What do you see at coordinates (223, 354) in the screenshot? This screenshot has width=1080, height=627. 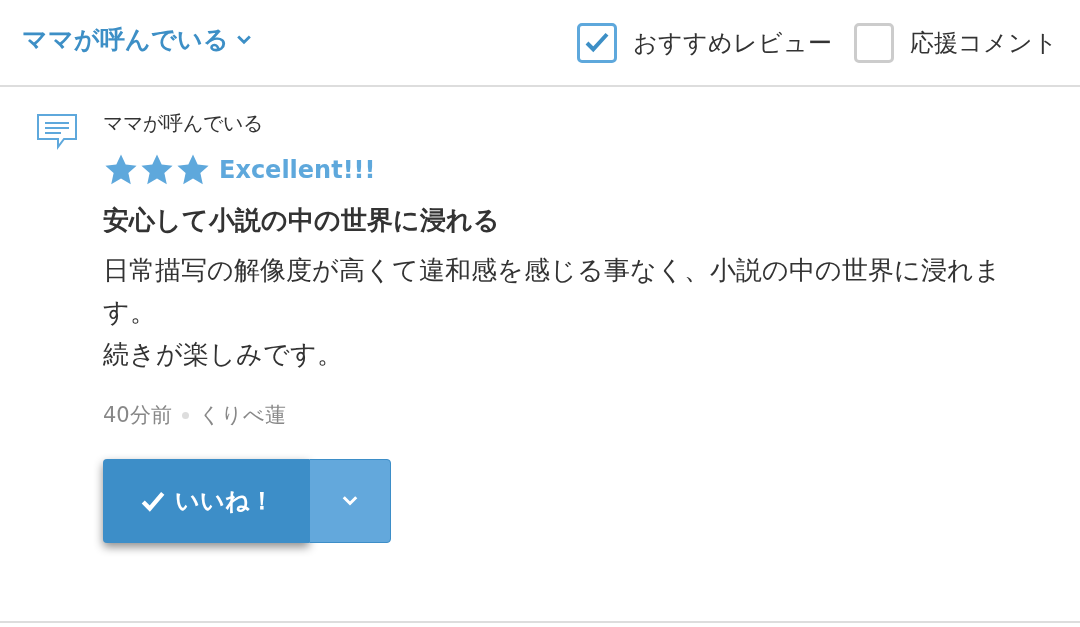 I see `review-text: 続きが楽しみです。` at bounding box center [223, 354].